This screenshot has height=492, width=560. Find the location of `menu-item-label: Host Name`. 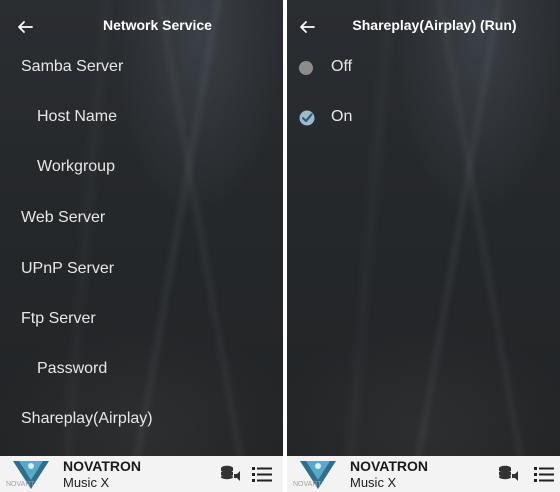

menu-item-label: Host Name is located at coordinates (77, 116).